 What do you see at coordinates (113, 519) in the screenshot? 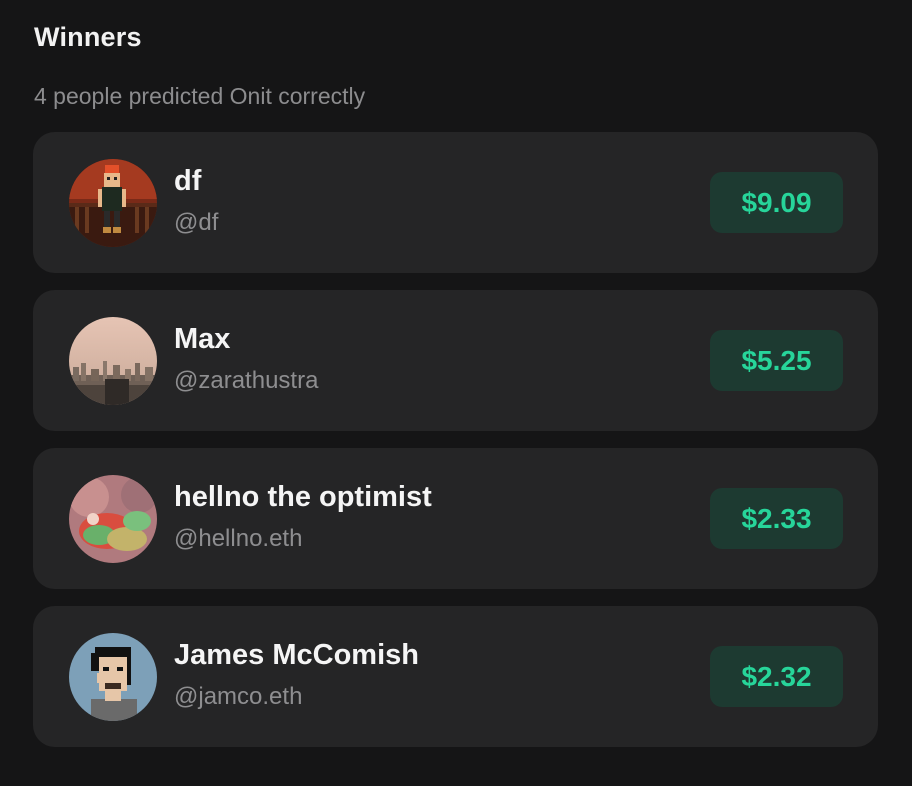
I see `abstract-avatar-icon` at bounding box center [113, 519].